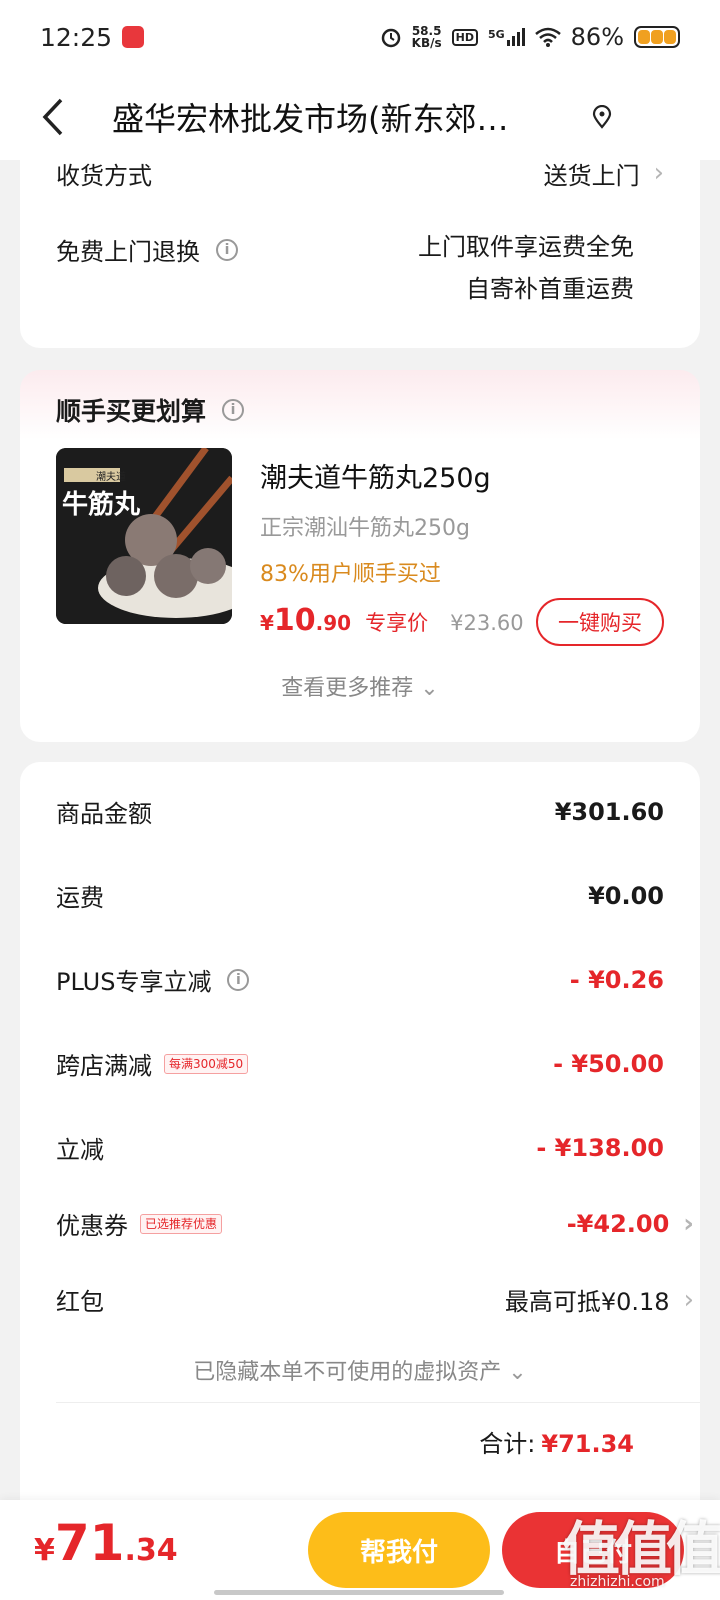  Describe the element at coordinates (359, 1592) in the screenshot. I see `home-indicator` at that location.